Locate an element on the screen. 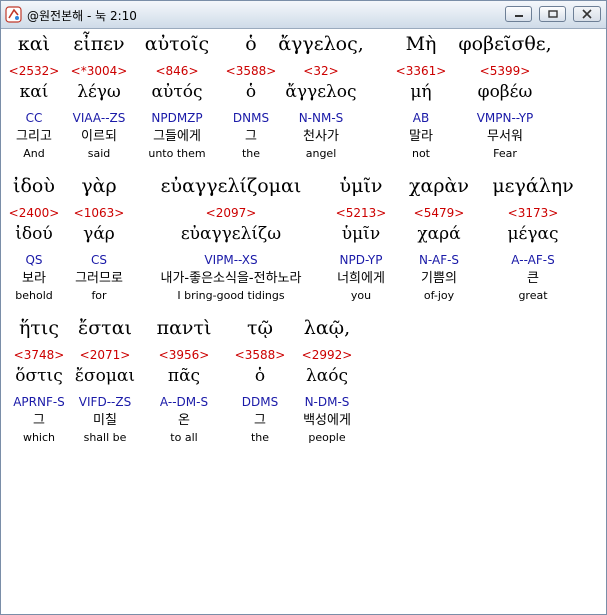 The height and width of the screenshot is (615, 607). minimize-icon is located at coordinates (518, 16).